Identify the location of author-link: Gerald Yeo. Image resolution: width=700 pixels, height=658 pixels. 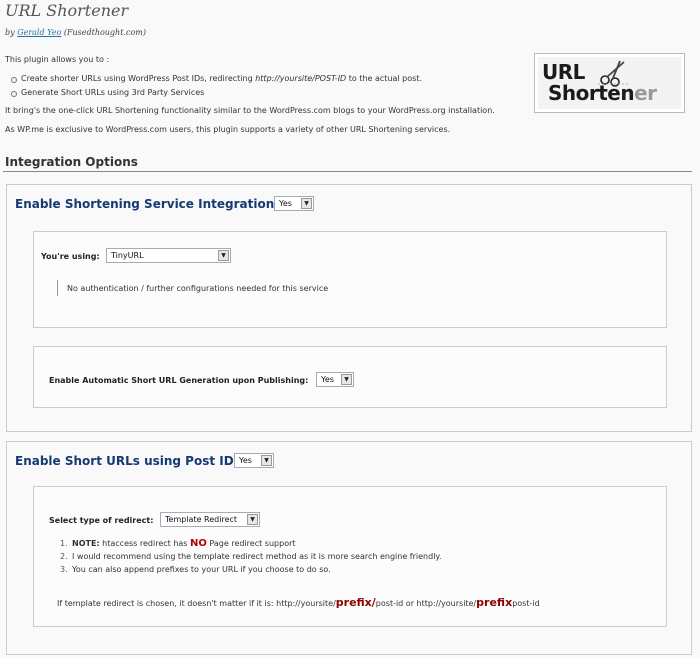
(39, 32).